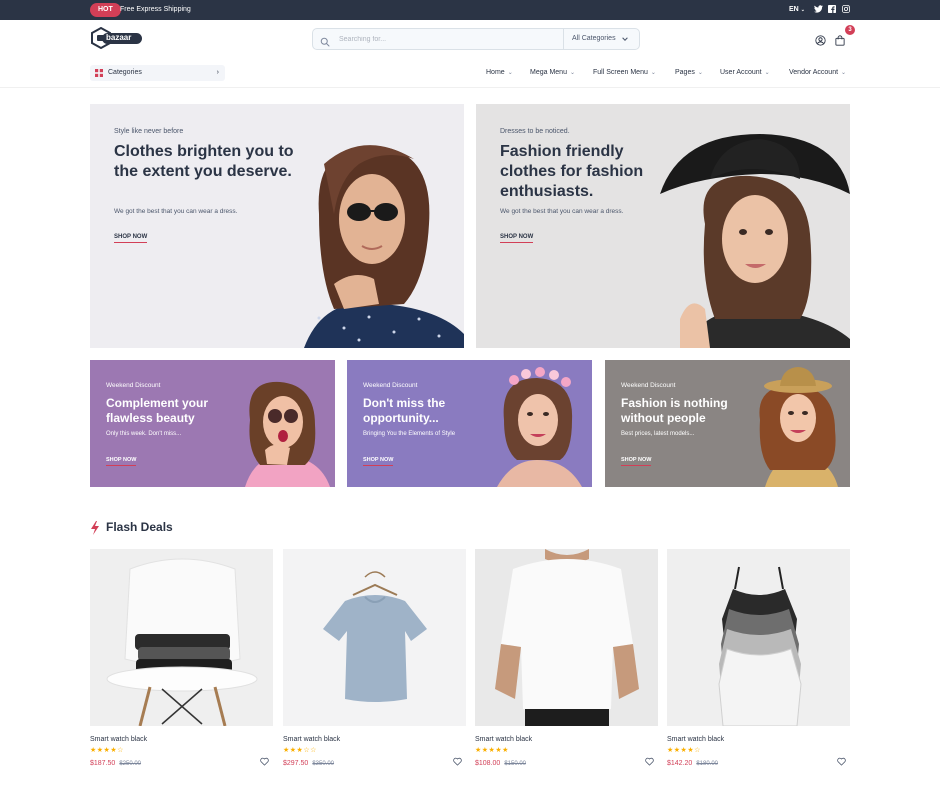 This screenshot has height=800, width=940. I want to click on category-dropdown-label: All Categories, so click(594, 38).